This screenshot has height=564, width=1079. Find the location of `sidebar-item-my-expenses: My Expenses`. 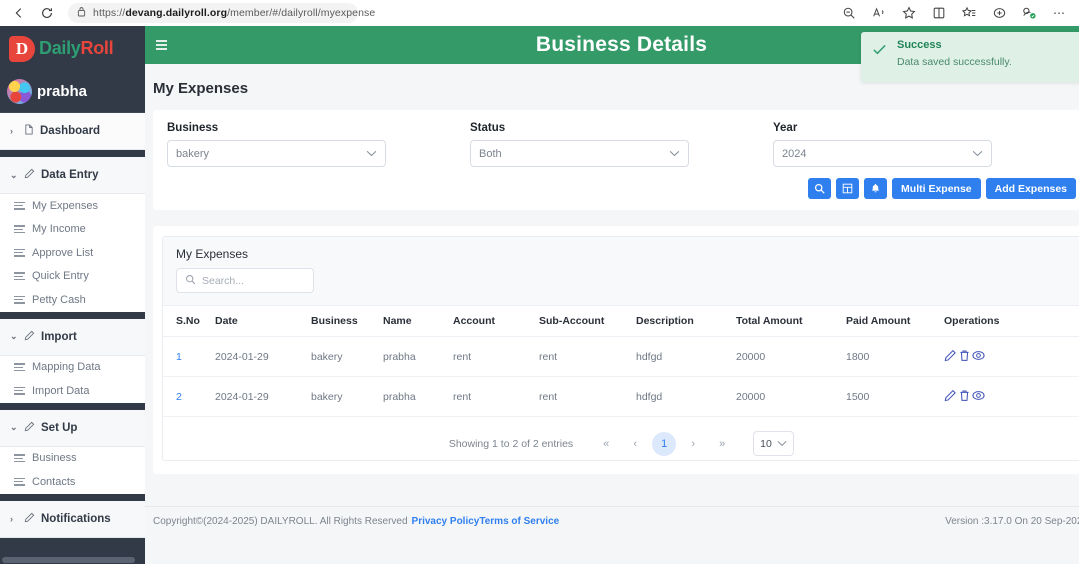

sidebar-item-my-expenses: My Expenses is located at coordinates (72, 206).